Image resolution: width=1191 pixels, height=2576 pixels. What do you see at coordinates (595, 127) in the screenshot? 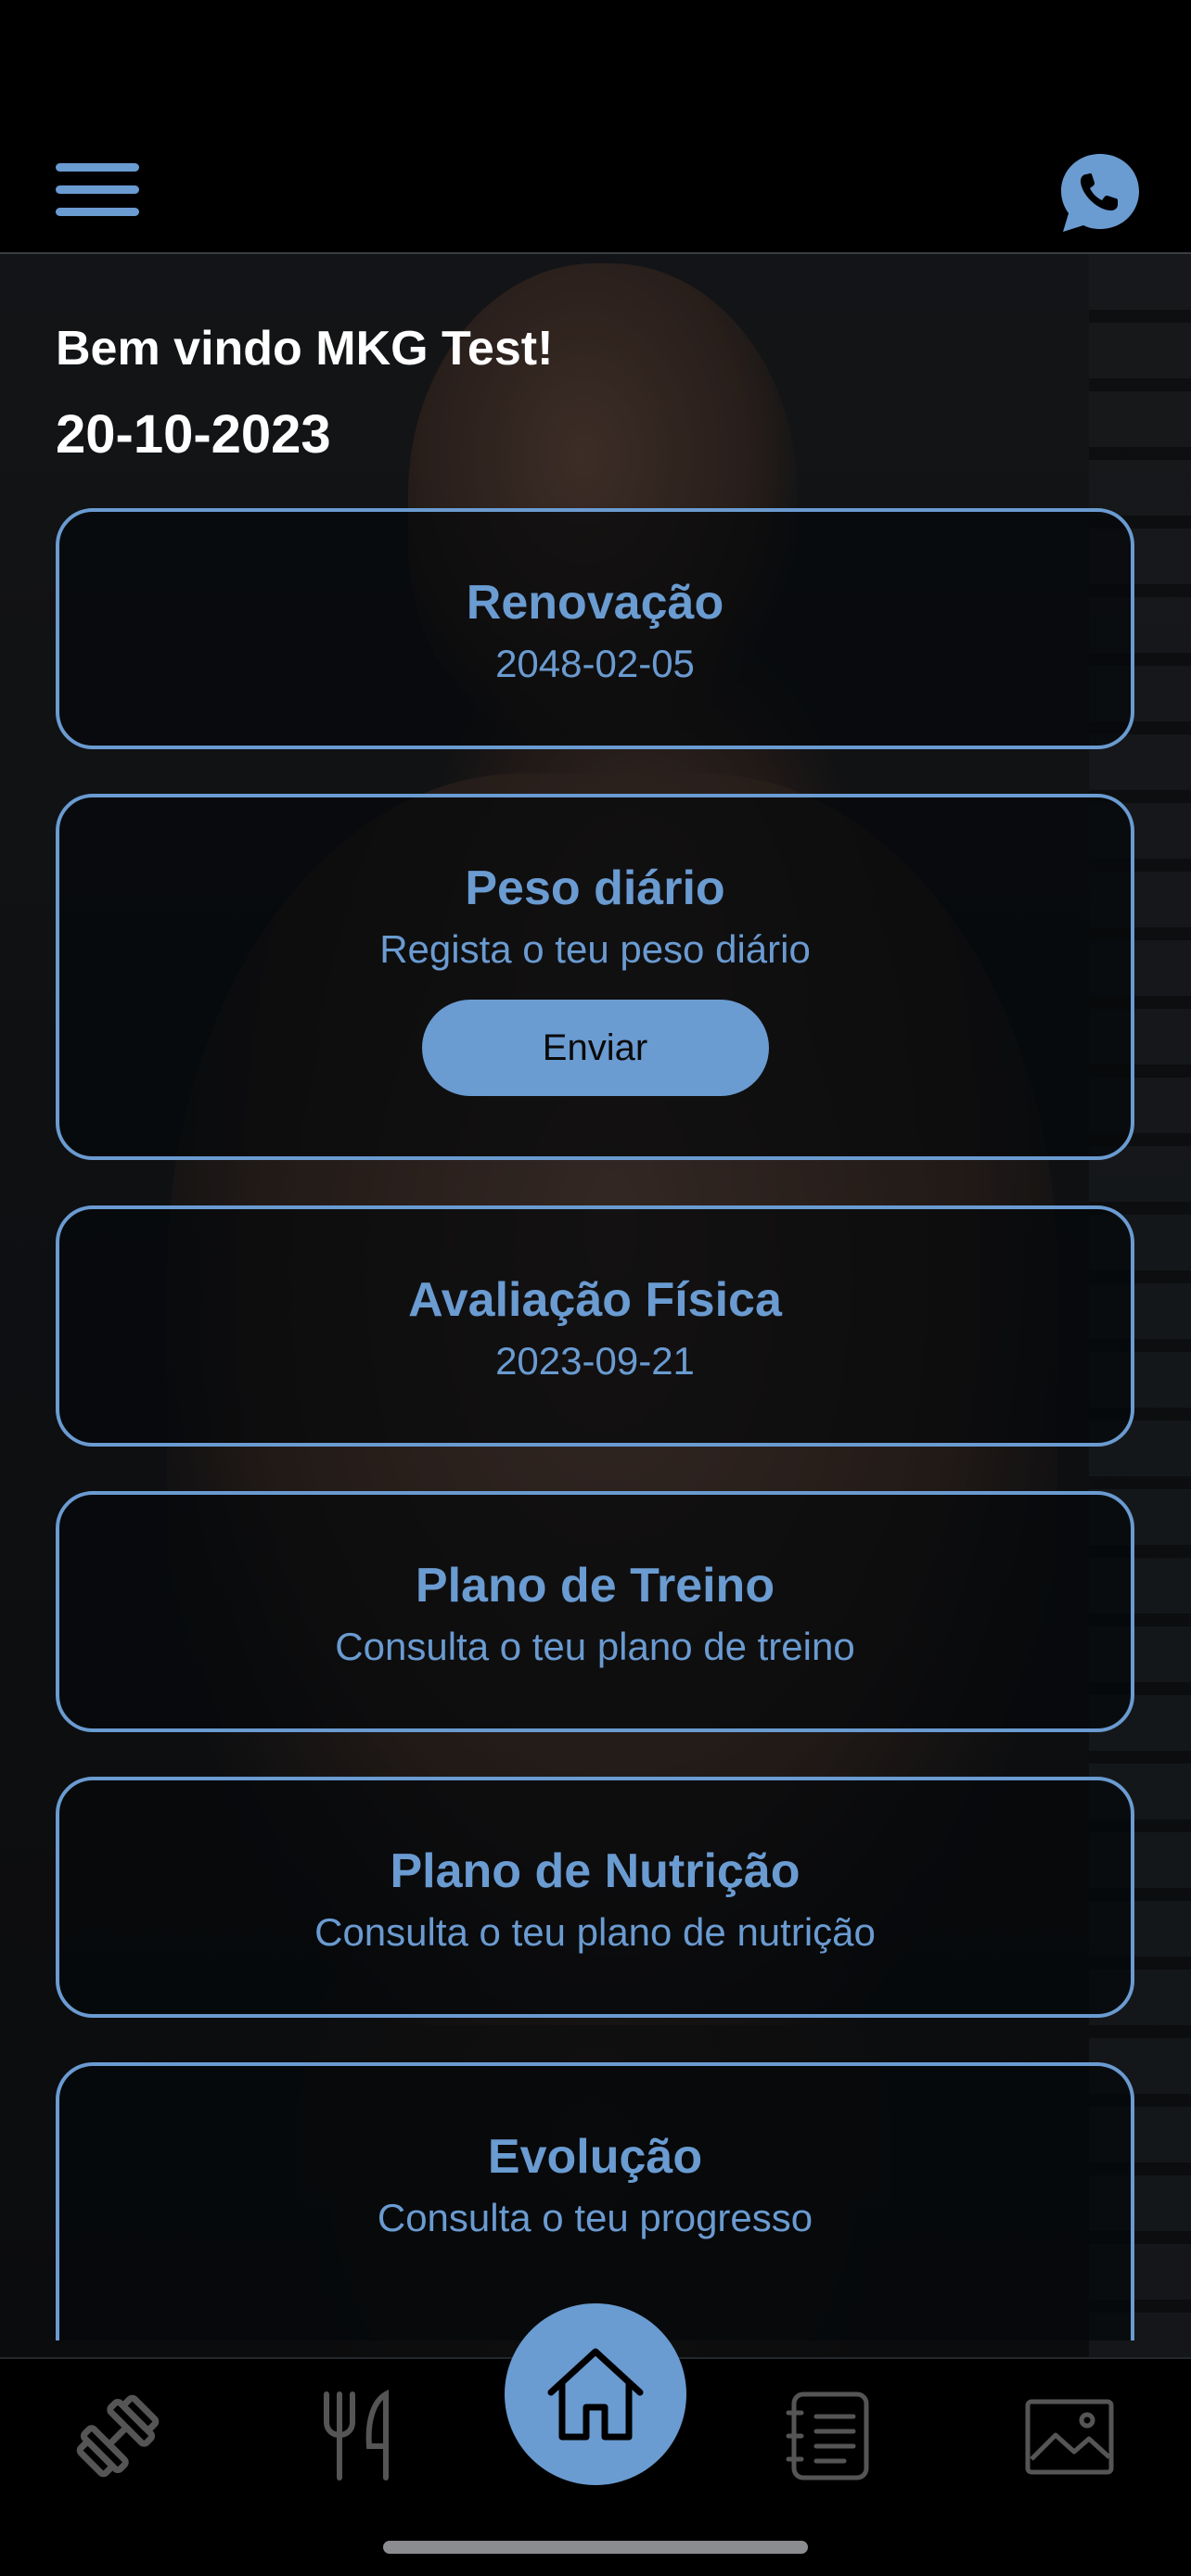
I see `top-bar` at bounding box center [595, 127].